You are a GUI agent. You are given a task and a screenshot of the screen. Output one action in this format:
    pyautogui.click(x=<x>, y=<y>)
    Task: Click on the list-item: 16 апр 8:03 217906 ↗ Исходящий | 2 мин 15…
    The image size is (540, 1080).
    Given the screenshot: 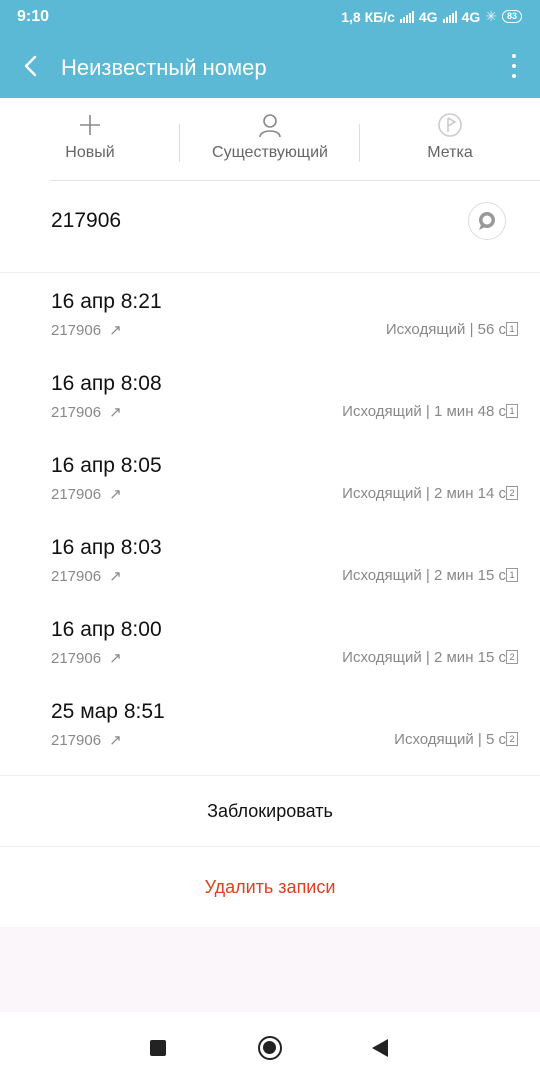 What is the action you would take?
    pyautogui.click(x=270, y=560)
    